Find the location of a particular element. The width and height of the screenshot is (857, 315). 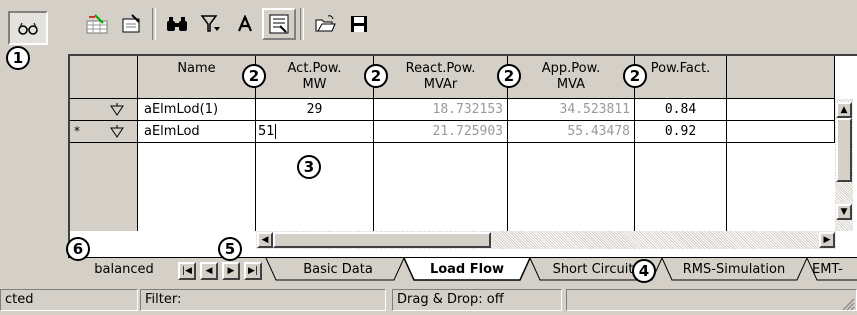

edit-grid-button is located at coordinates (97, 24).